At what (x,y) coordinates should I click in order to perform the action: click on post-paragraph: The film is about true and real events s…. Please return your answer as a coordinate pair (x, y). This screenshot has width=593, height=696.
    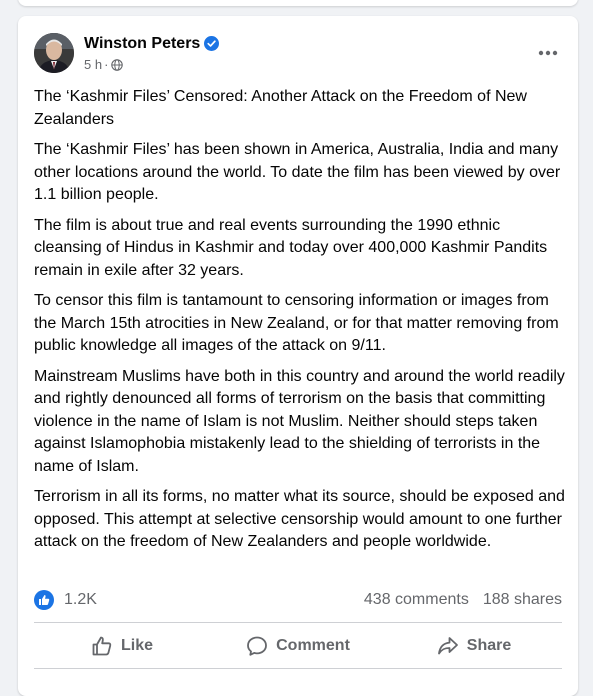
    Looking at the image, I should click on (291, 247).